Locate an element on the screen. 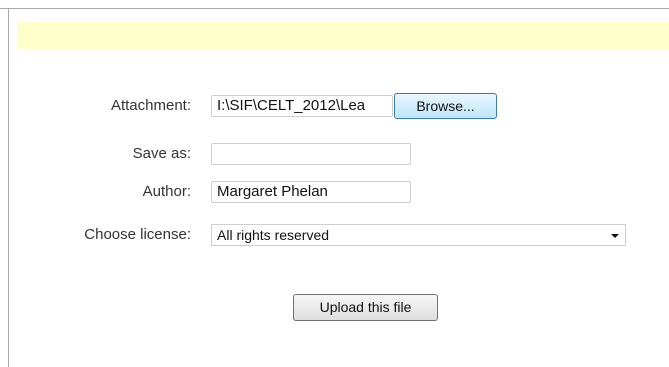 The image size is (669, 367). top-border is located at coordinates (334, 8).